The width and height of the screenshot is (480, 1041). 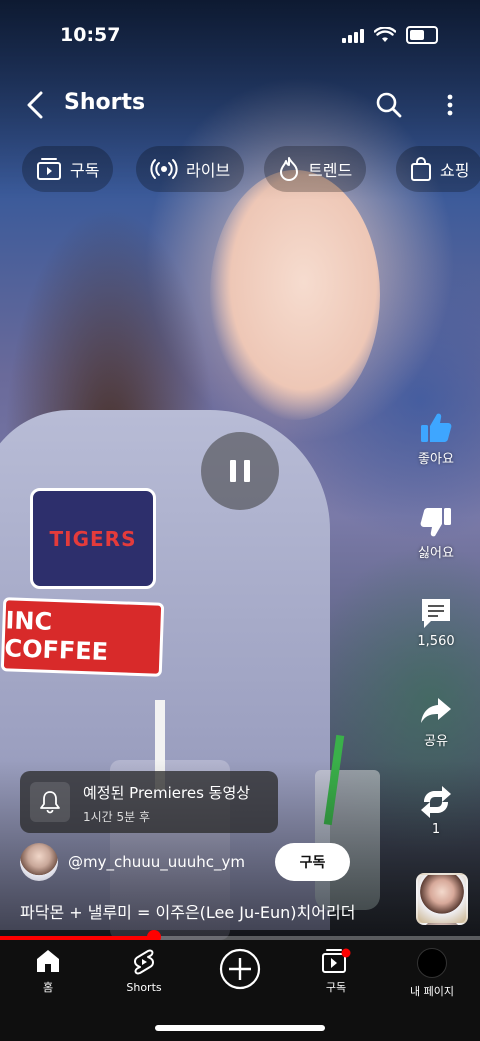 I want to click on cellular-signal-icon, so click(x=353, y=35).